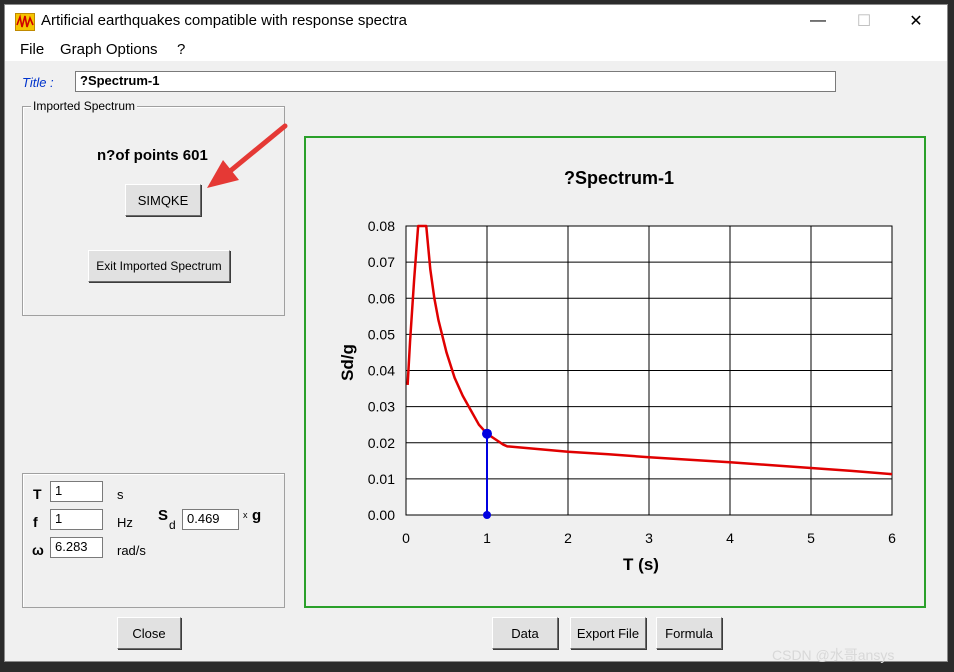 The image size is (954, 672). I want to click on menu-help: ?, so click(181, 49).